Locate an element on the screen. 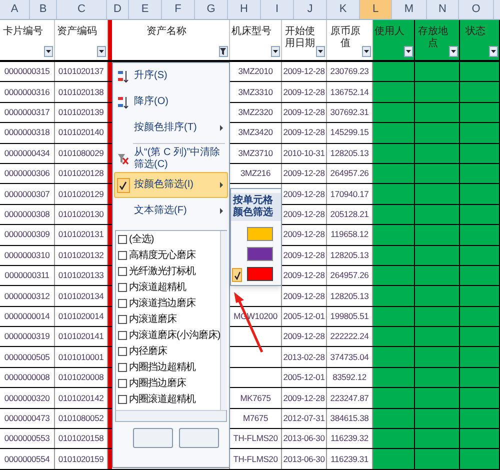 The width and height of the screenshot is (500, 470). column-header: 开始使用日期 is located at coordinates (300, 37).